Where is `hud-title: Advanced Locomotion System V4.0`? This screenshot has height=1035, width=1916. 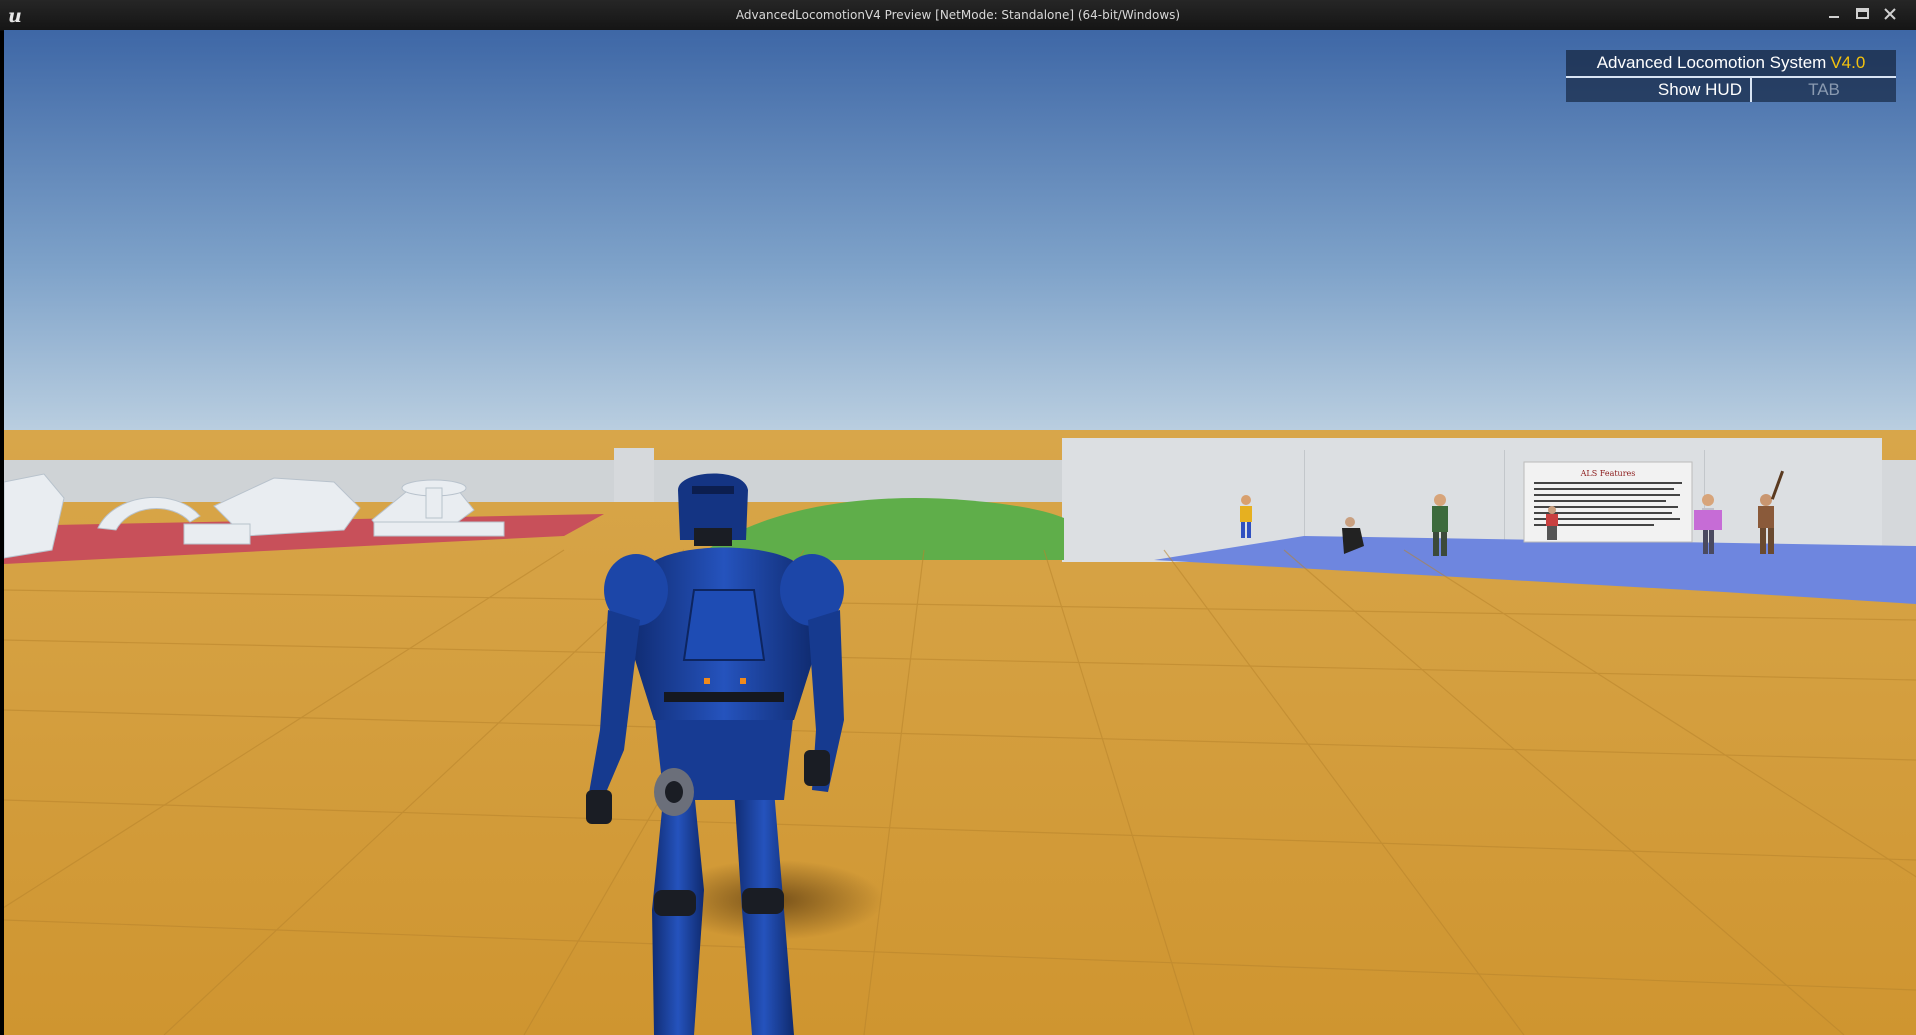
hud-title: Advanced Locomotion System V4.0 is located at coordinates (1731, 64).